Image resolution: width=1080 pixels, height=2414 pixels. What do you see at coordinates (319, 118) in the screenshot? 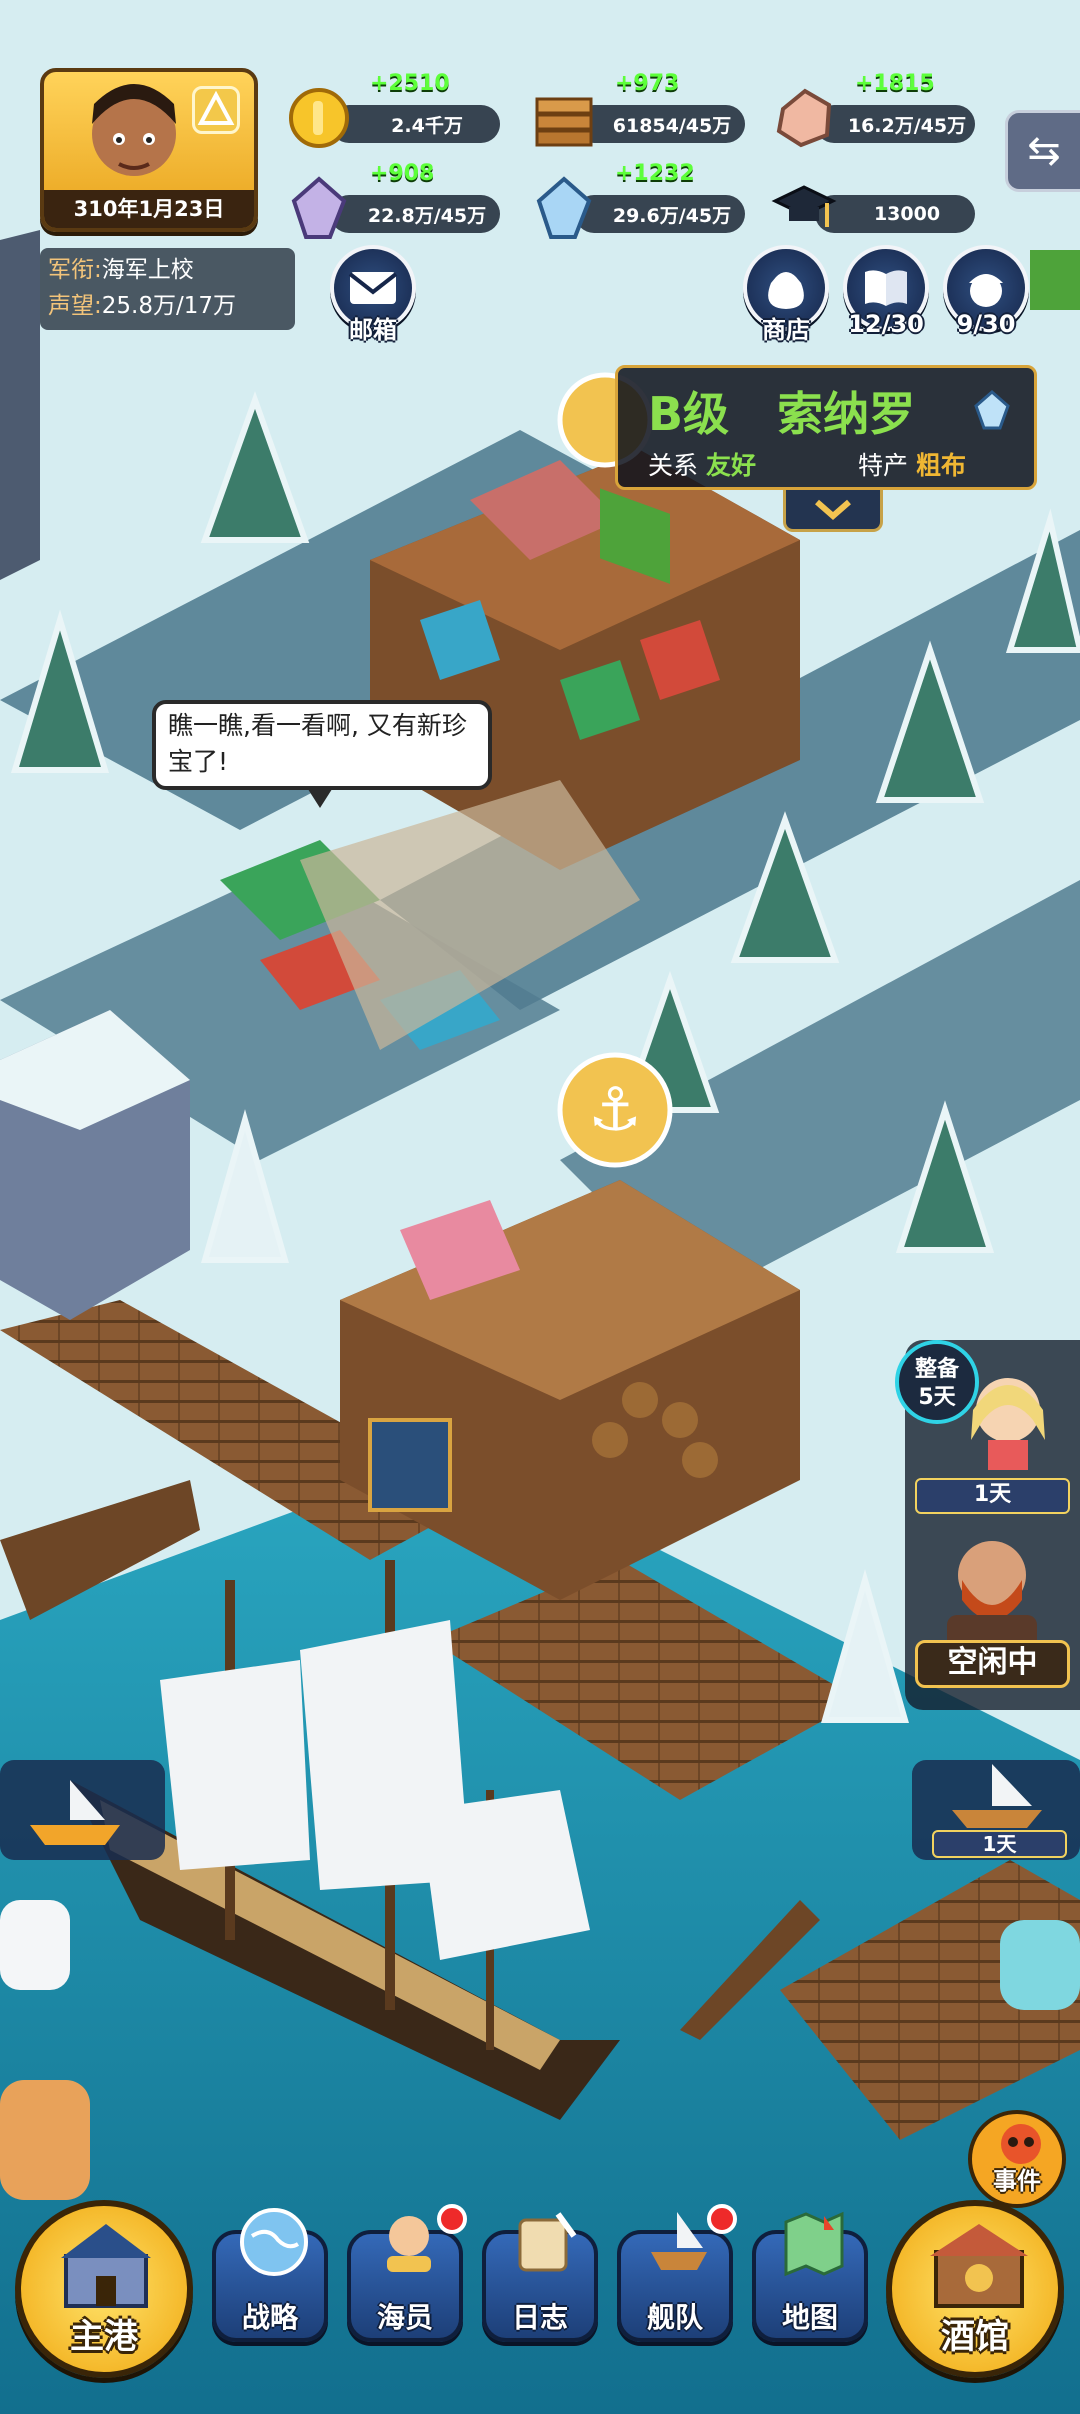
I see `gold-coin-icon` at bounding box center [319, 118].